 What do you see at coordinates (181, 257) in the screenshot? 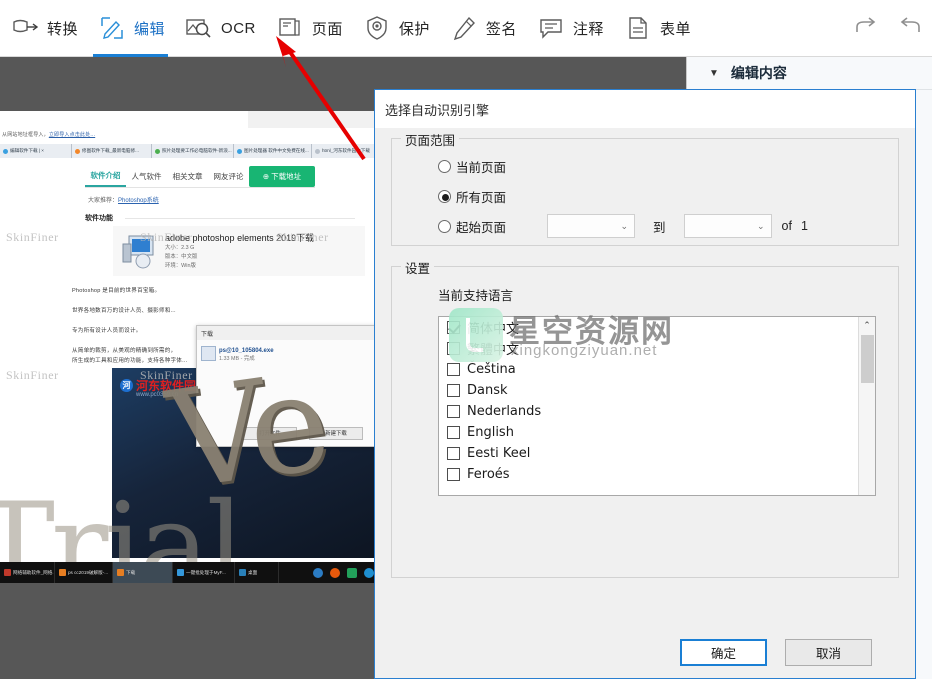
I see `shot-card-meta: 大小：2.3 G 版本：中文版 环境：Win版` at bounding box center [181, 257].